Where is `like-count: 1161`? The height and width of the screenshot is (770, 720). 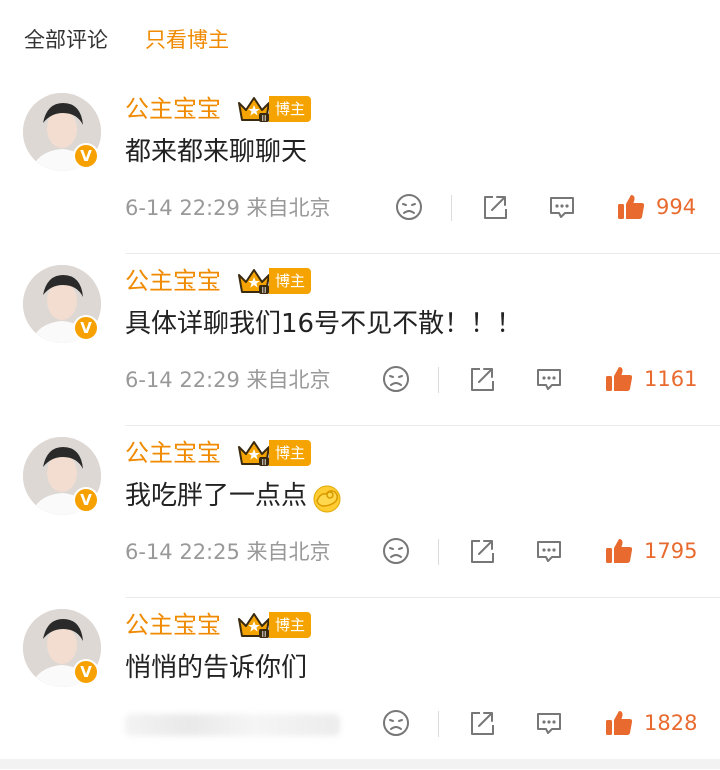 like-count: 1161 is located at coordinates (670, 379).